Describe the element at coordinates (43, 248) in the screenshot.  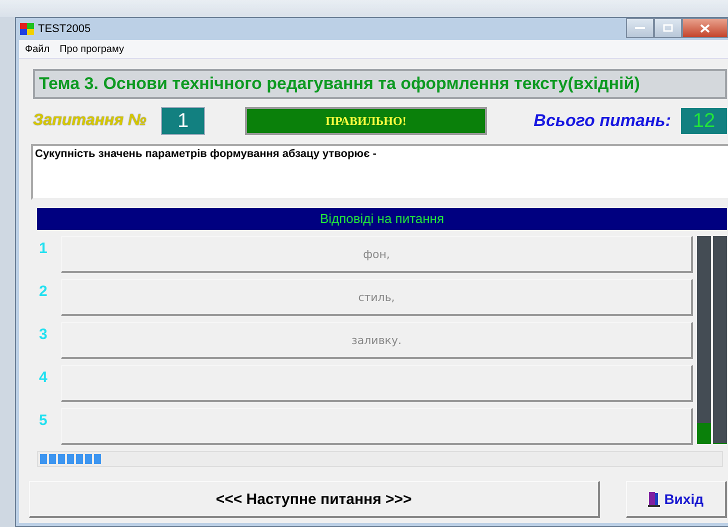
I see `answer-number: 1` at that location.